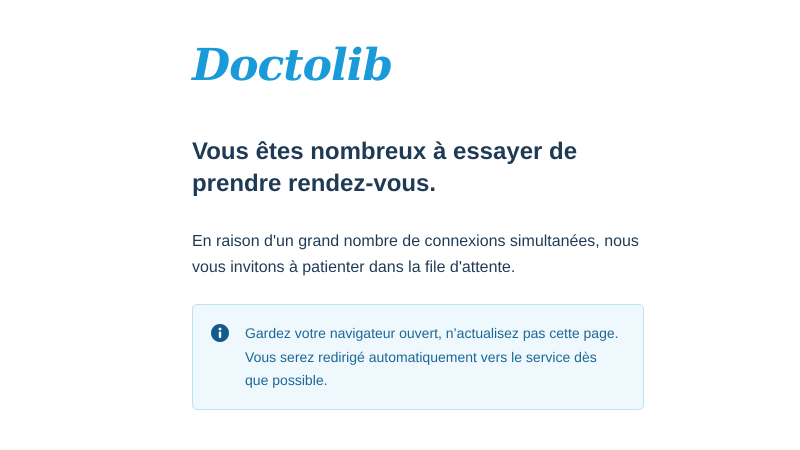 The height and width of the screenshot is (450, 800). I want to click on notice-text: Gardez votre navigateur ouvert, n’actualisez pas cette page. Vous serez redirigé automatiquement vers le service dès que possible., so click(432, 357).